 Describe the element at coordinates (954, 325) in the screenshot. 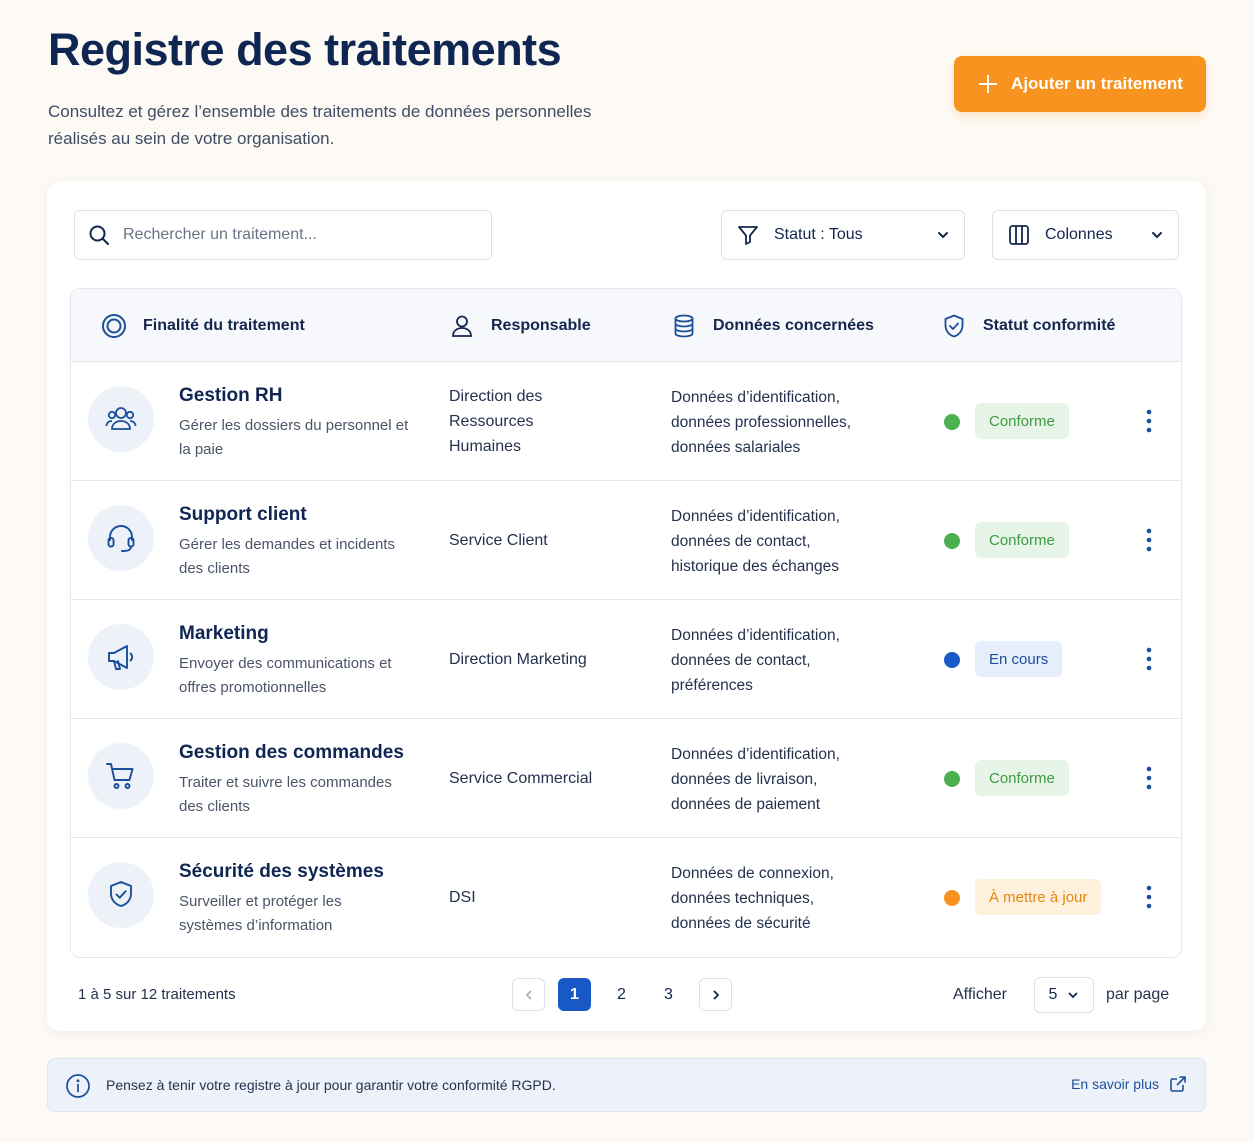

I see `shield-icon` at that location.